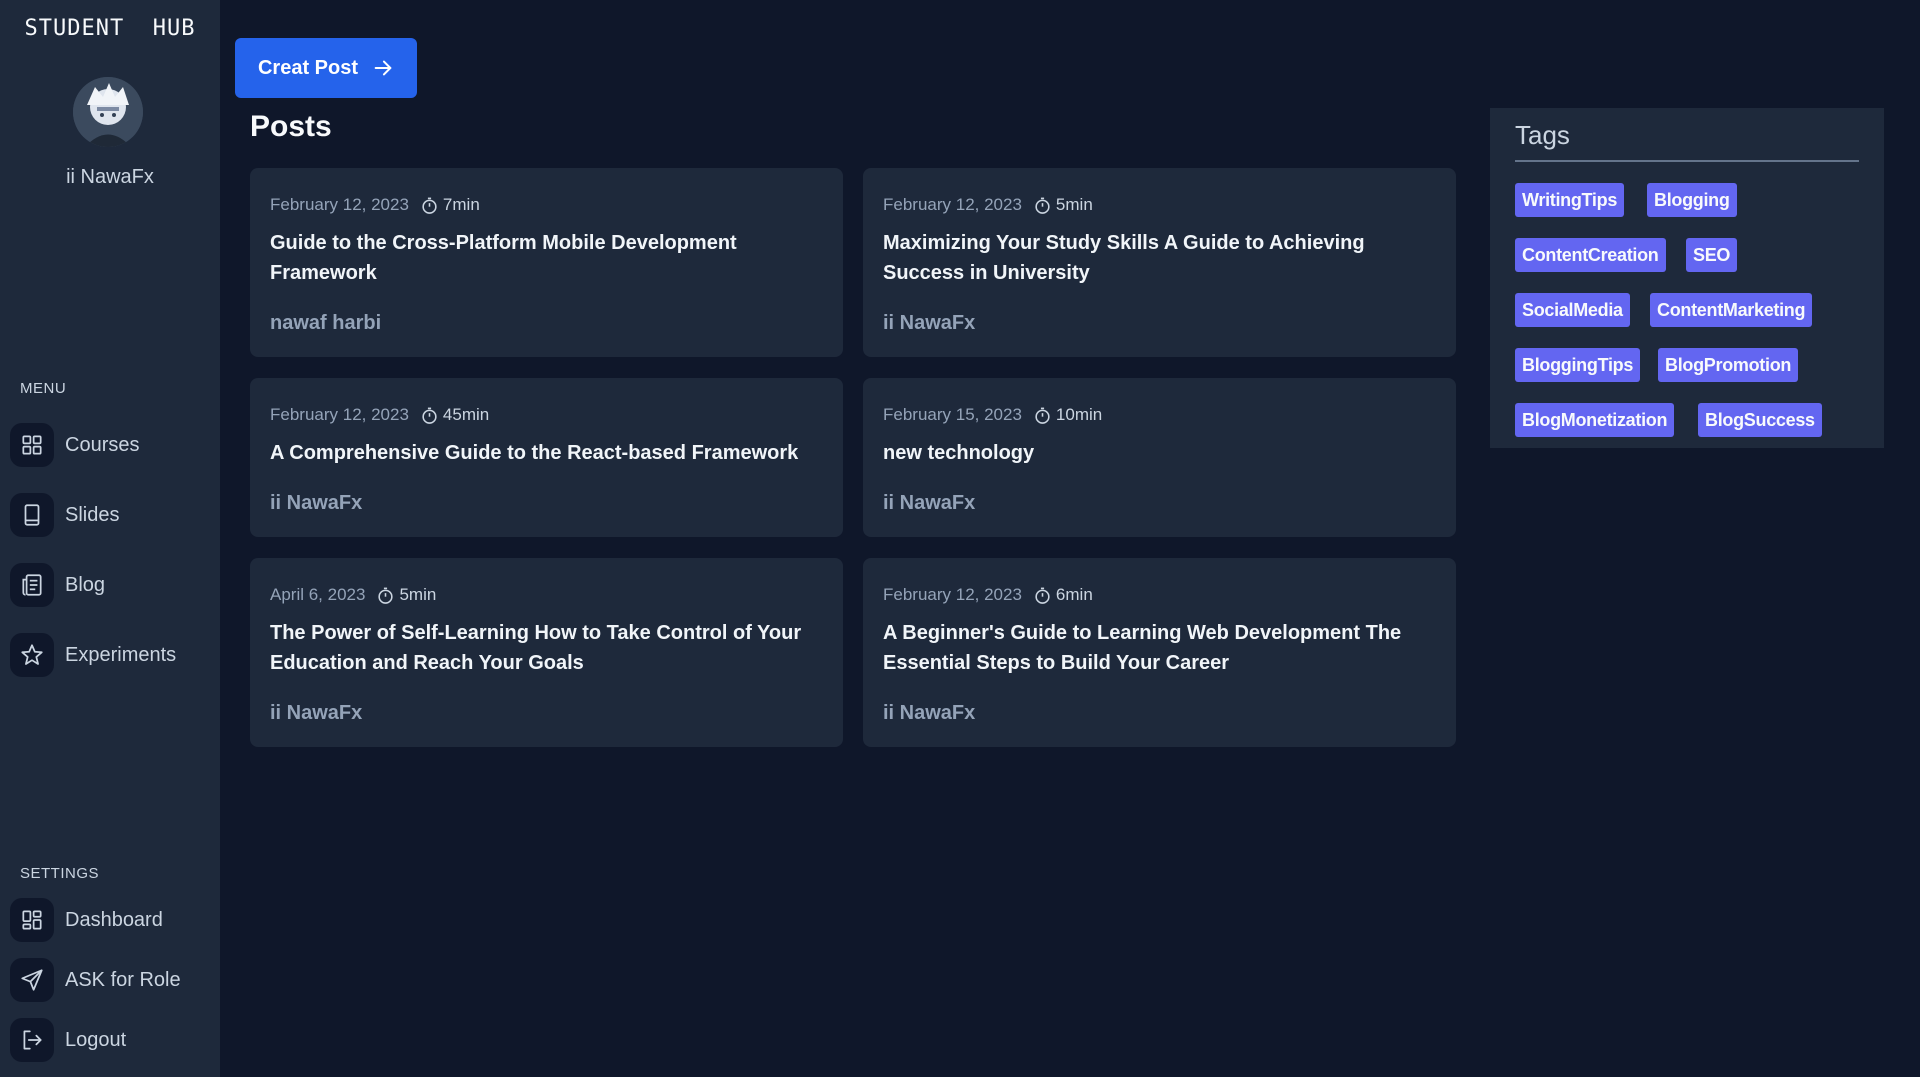  I want to click on nav-label: Blog, so click(85, 584).